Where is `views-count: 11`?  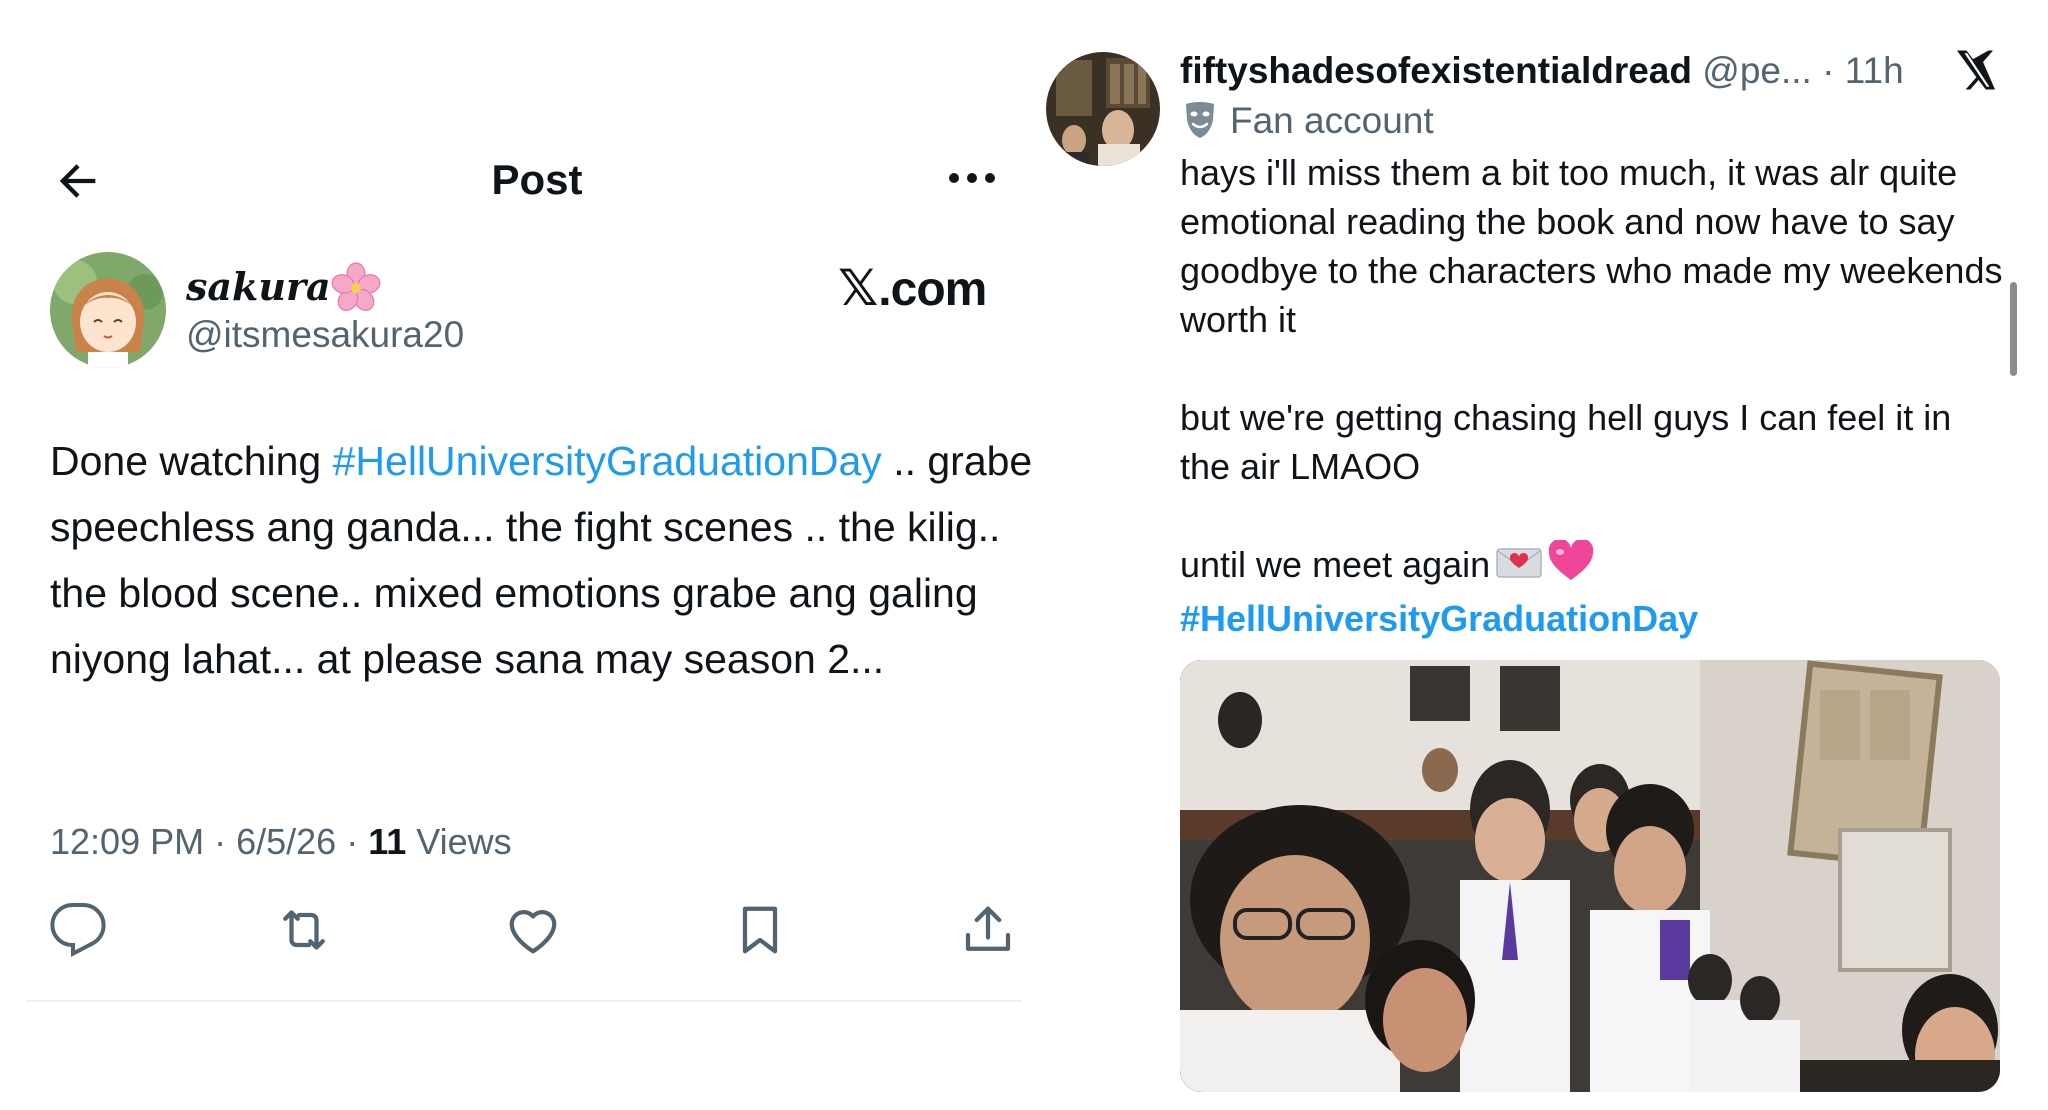
views-count: 11 is located at coordinates (387, 841).